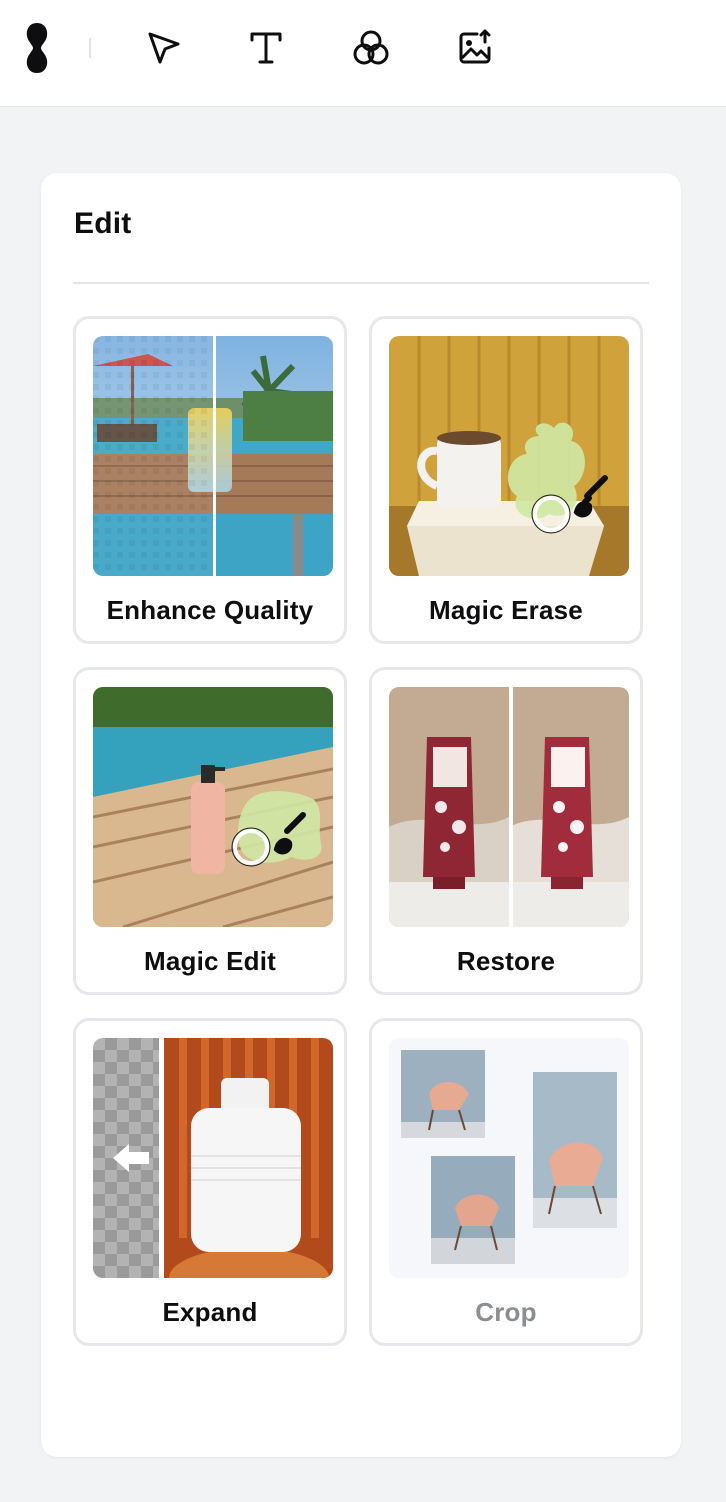 The height and width of the screenshot is (1502, 726). What do you see at coordinates (209, 961) in the screenshot?
I see `card-label: Magic Edit` at bounding box center [209, 961].